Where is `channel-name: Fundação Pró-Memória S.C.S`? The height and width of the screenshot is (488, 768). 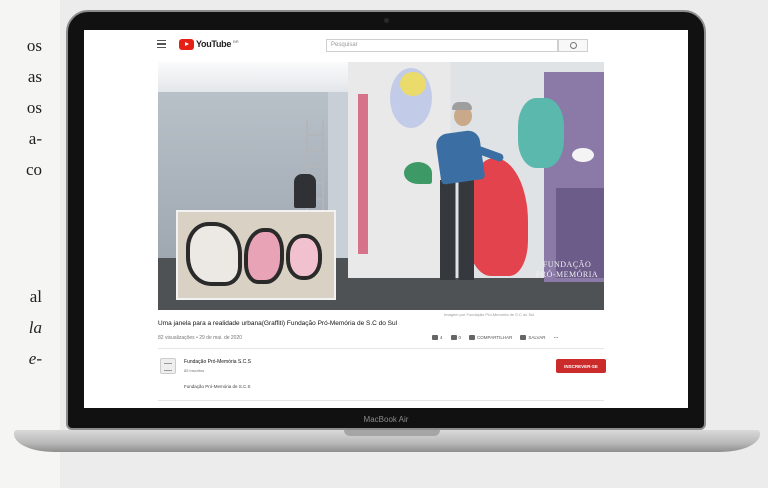
channel-name: Fundação Pró-Memória S.C.S is located at coordinates (217, 362).